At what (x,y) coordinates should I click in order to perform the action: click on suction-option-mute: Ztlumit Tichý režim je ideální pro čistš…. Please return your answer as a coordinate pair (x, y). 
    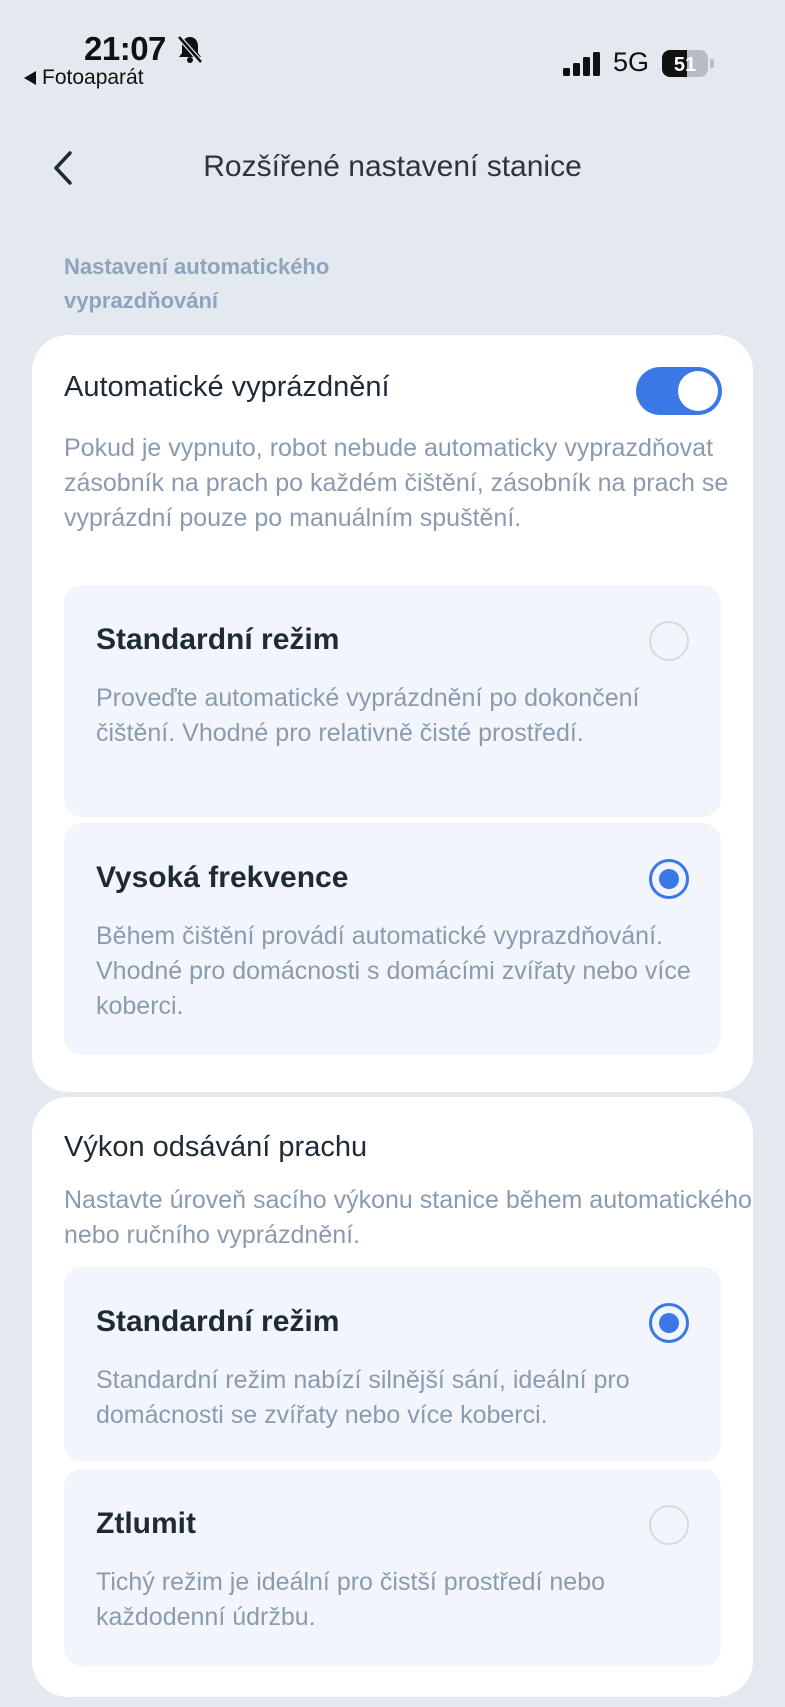
    Looking at the image, I should click on (392, 1567).